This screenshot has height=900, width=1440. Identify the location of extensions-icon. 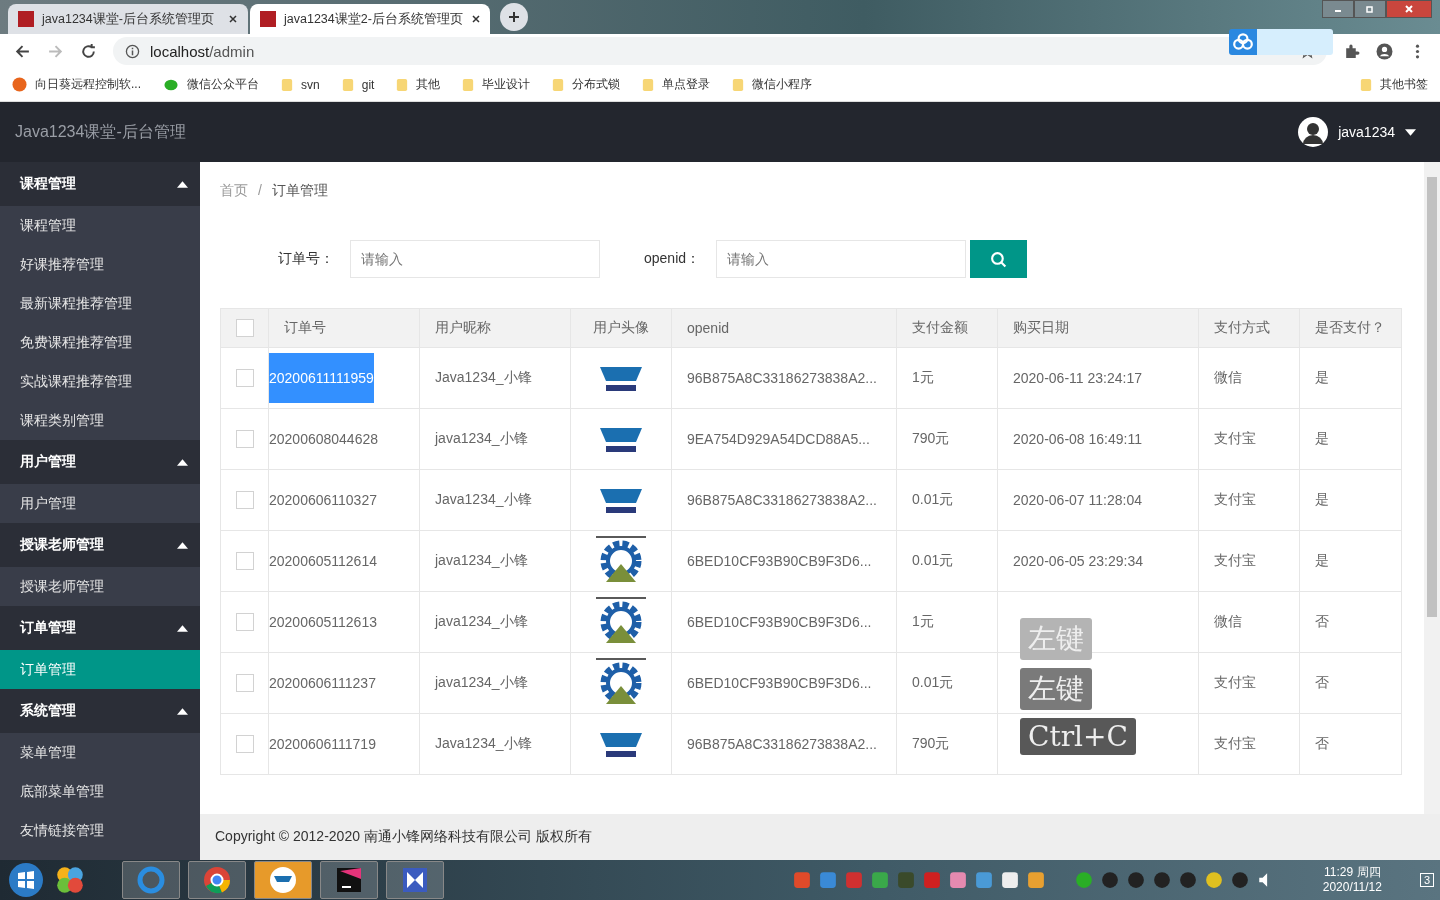
(1351, 51).